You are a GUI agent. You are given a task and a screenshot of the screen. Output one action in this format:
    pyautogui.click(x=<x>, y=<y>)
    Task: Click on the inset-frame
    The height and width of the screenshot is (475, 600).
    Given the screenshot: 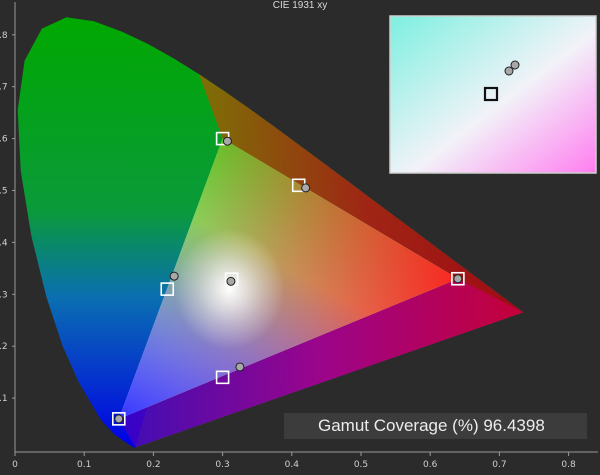 What is the action you would take?
    pyautogui.click(x=493, y=94)
    